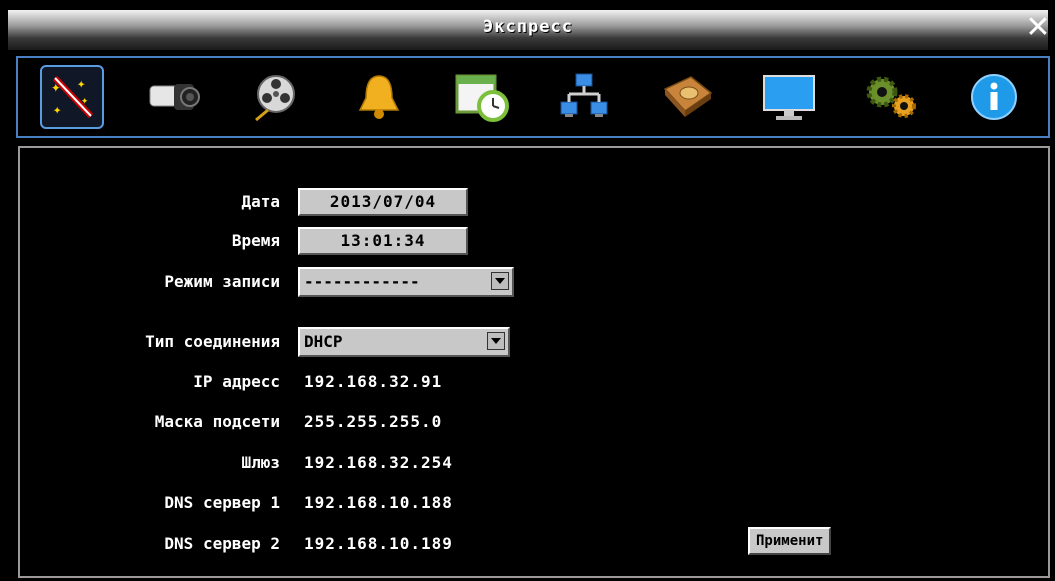  What do you see at coordinates (174, 97) in the screenshot?
I see `camera-icon` at bounding box center [174, 97].